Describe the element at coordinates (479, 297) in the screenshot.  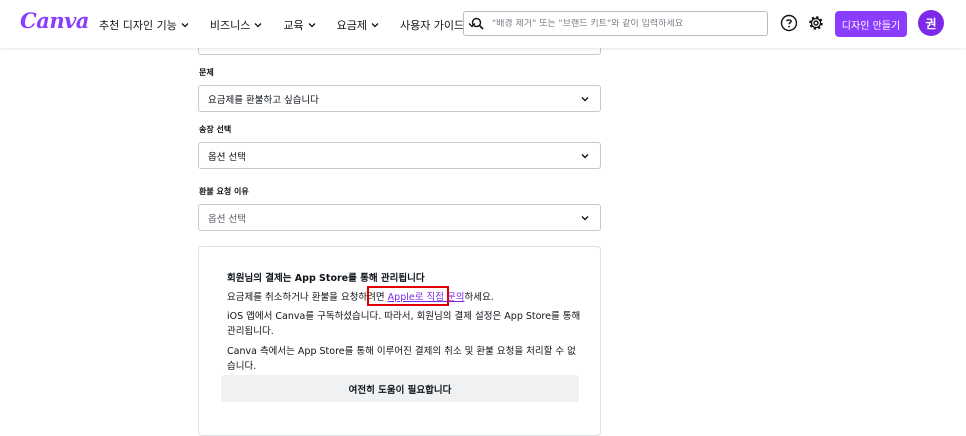
I see `info-line-contact-suffix: 하세요.` at that location.